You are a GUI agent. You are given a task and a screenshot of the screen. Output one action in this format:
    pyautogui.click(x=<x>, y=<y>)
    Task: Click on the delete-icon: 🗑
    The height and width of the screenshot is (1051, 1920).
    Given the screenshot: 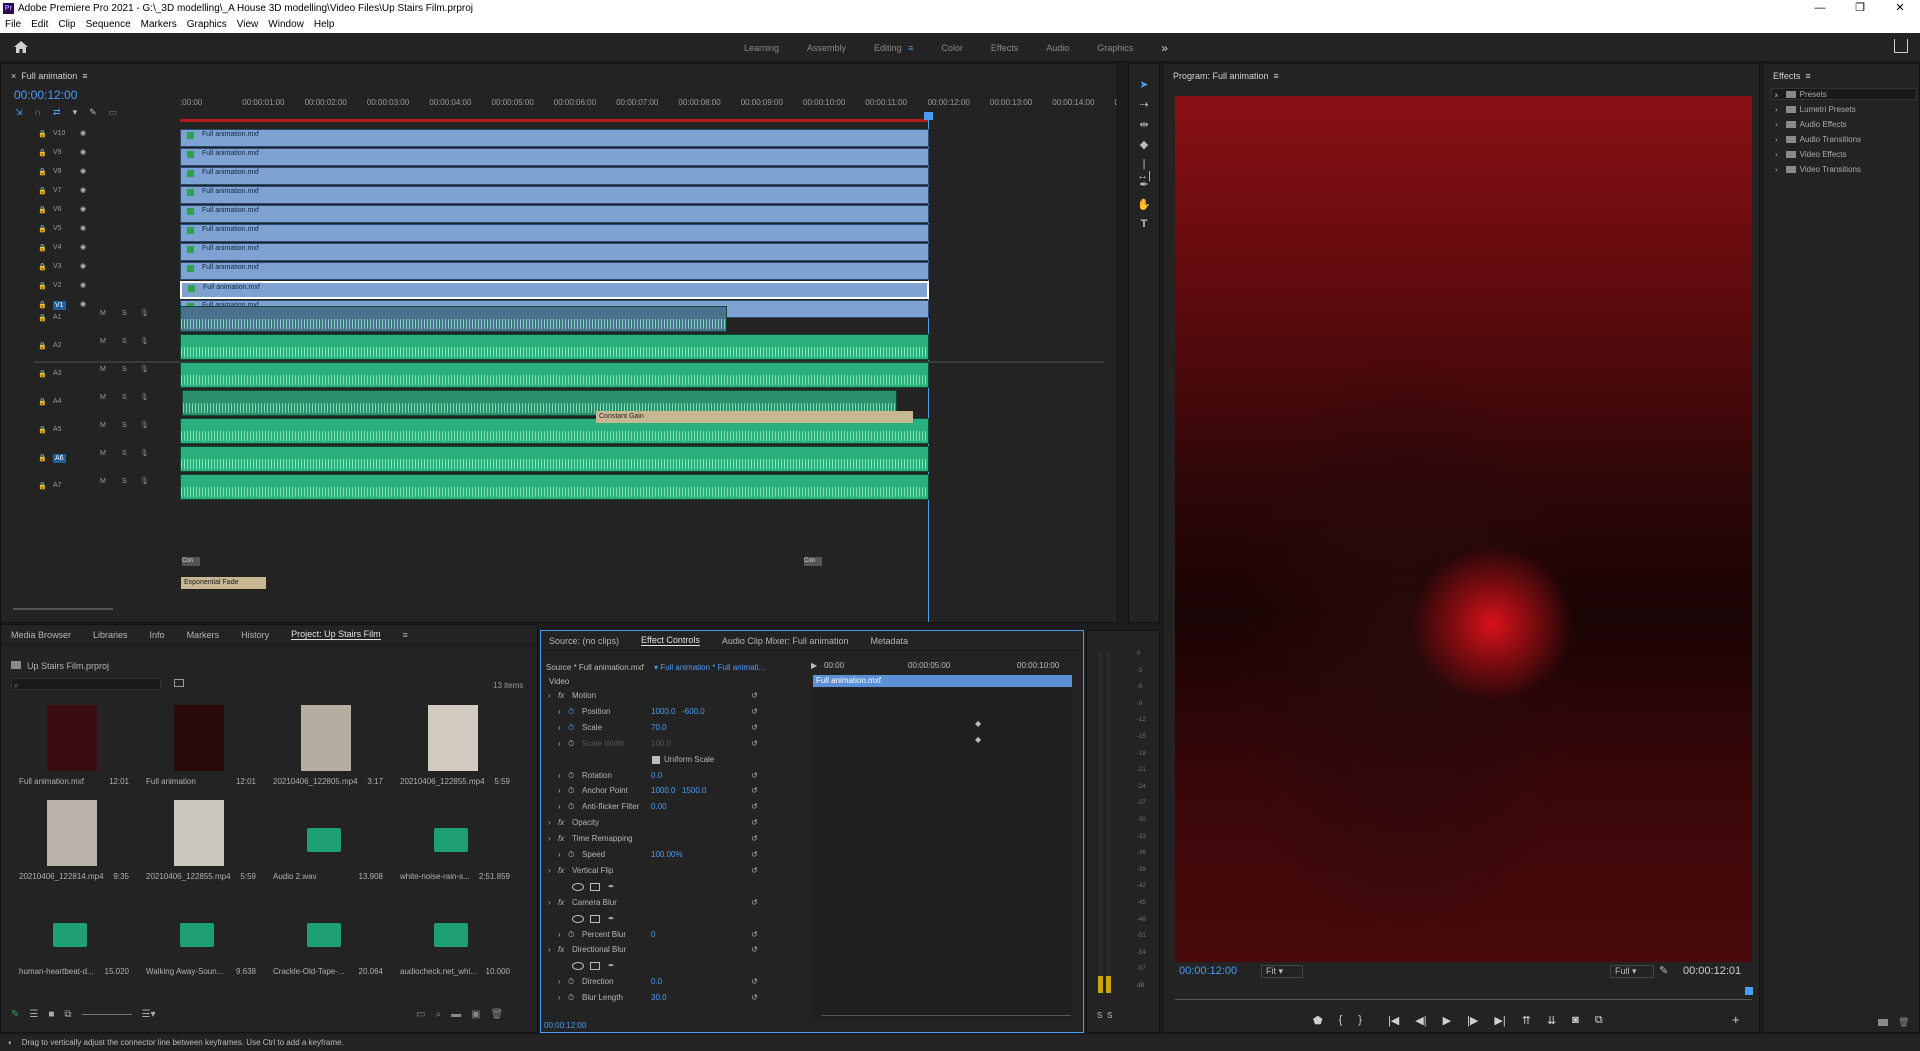 What is the action you would take?
    pyautogui.click(x=1903, y=1022)
    